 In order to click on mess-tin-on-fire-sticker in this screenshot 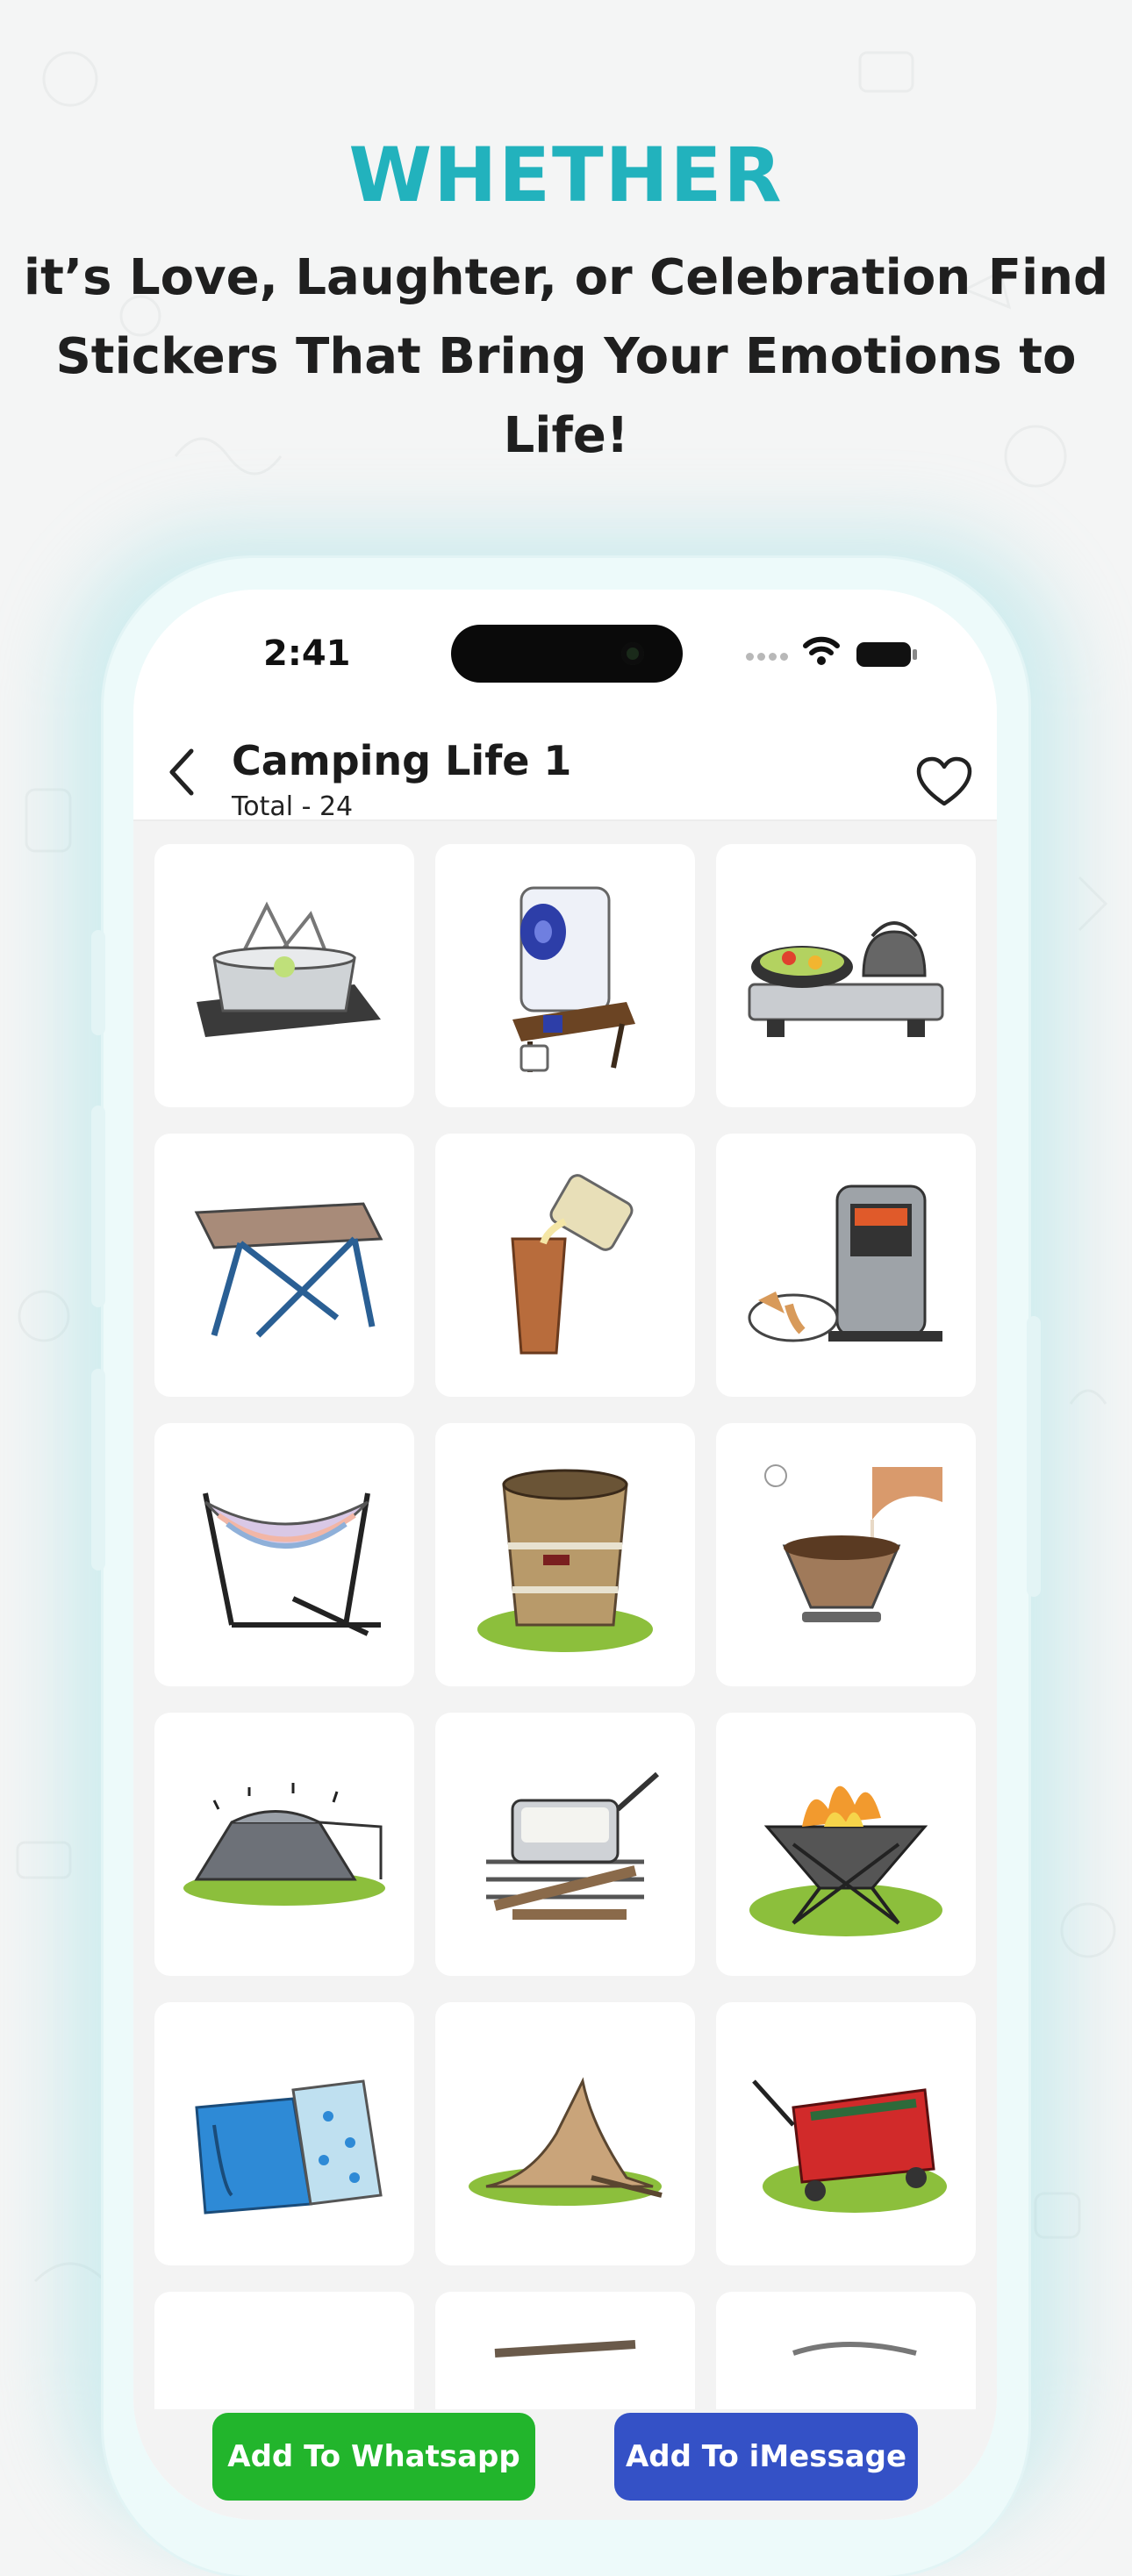, I will do `click(572, 1845)`.